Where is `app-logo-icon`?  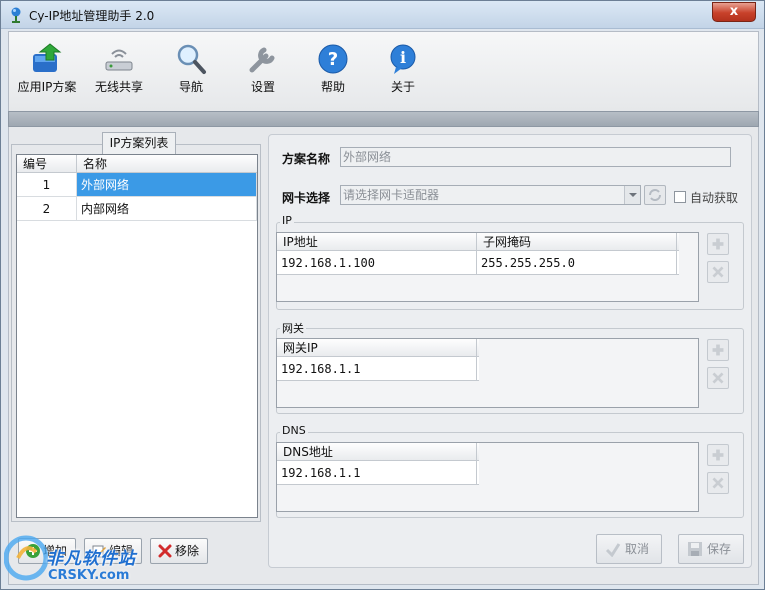 app-logo-icon is located at coordinates (16, 15).